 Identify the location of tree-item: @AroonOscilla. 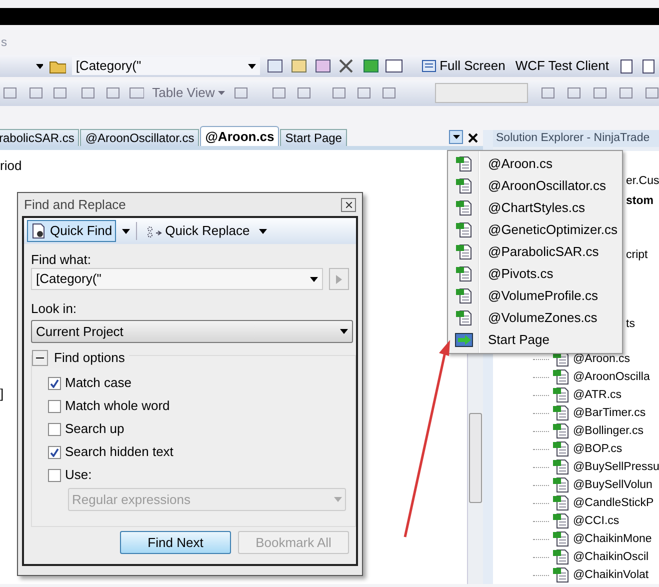
(611, 377).